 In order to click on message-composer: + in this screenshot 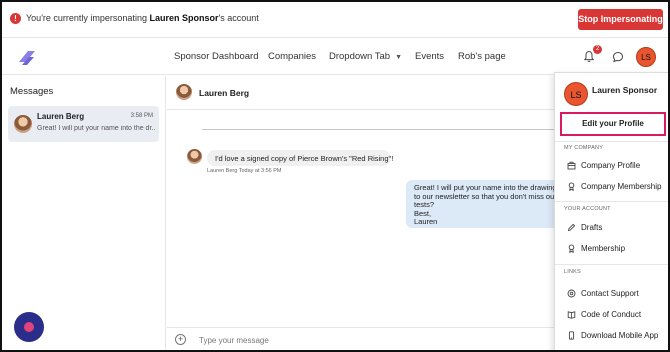, I will do `click(362, 338)`.